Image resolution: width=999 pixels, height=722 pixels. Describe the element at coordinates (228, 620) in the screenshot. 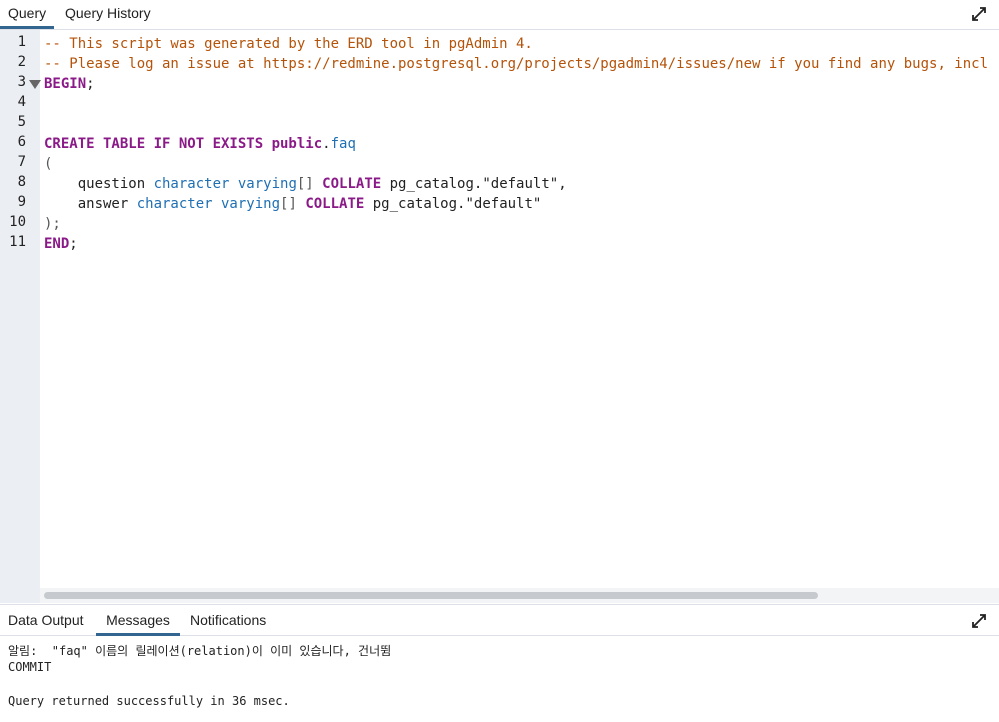

I see `tab-notifications: Notifications` at that location.